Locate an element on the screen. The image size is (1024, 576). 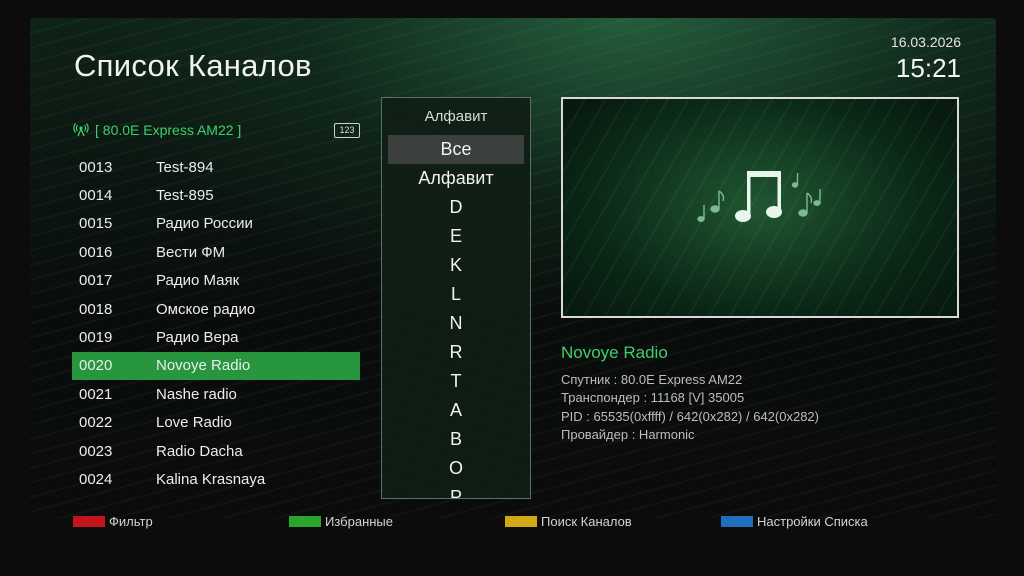
red-key-swatch is located at coordinates (89, 521).